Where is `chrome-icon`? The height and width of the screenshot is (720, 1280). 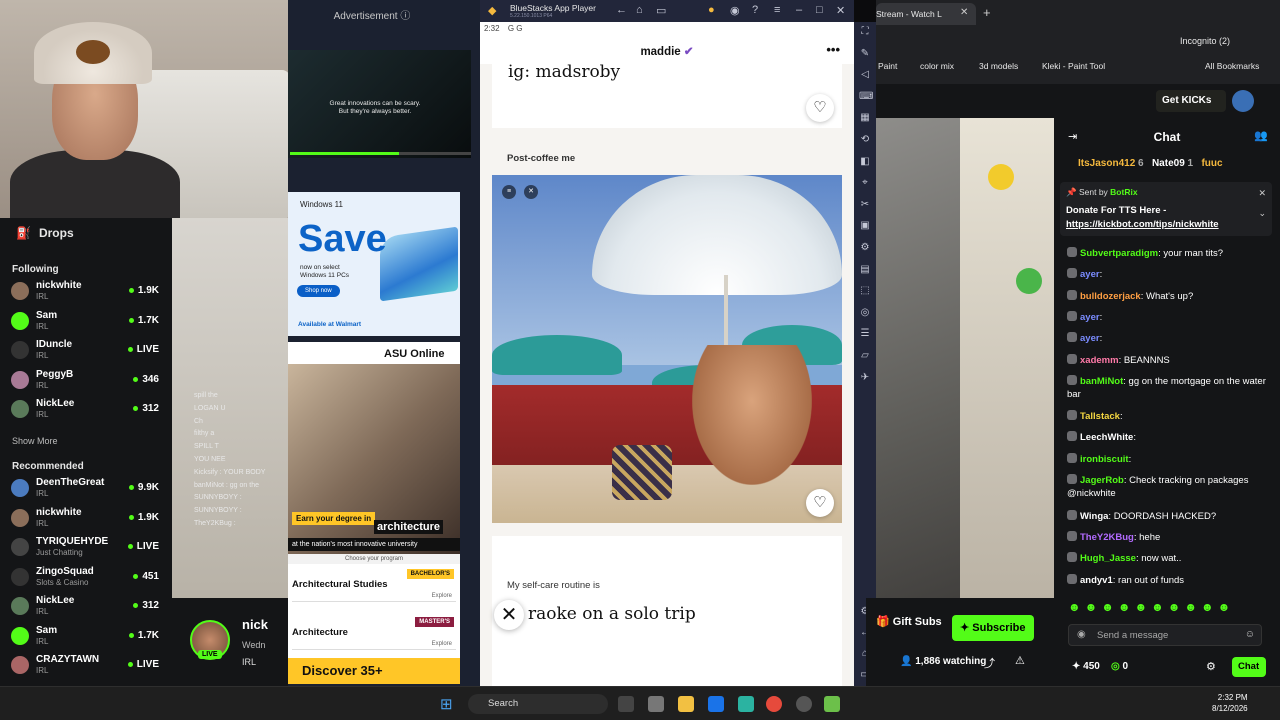
chrome-icon is located at coordinates (774, 704).